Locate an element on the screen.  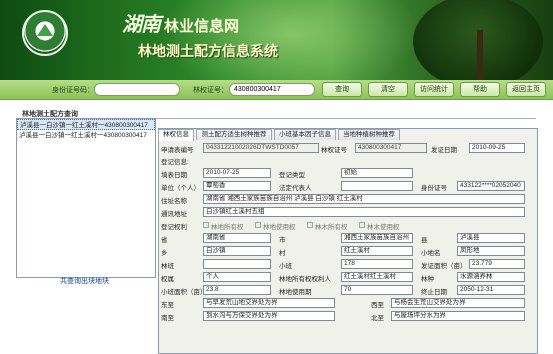
place-label: 小地名 is located at coordinates (431, 253).